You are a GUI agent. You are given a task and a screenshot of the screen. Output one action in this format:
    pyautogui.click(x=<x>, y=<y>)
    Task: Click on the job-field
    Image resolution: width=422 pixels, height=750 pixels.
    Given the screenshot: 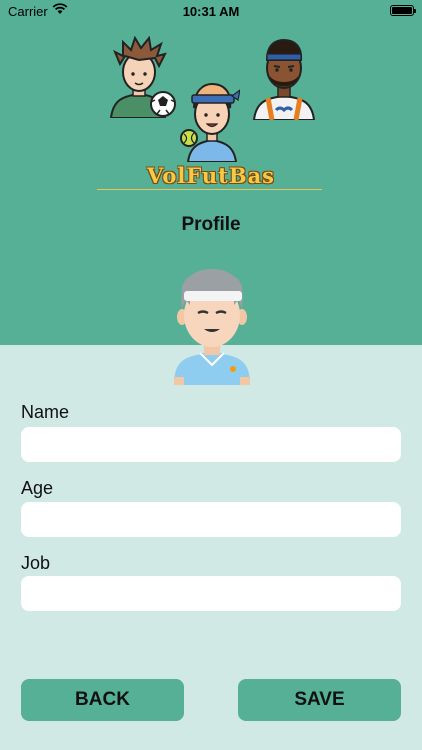 What is the action you would take?
    pyautogui.click(x=211, y=593)
    